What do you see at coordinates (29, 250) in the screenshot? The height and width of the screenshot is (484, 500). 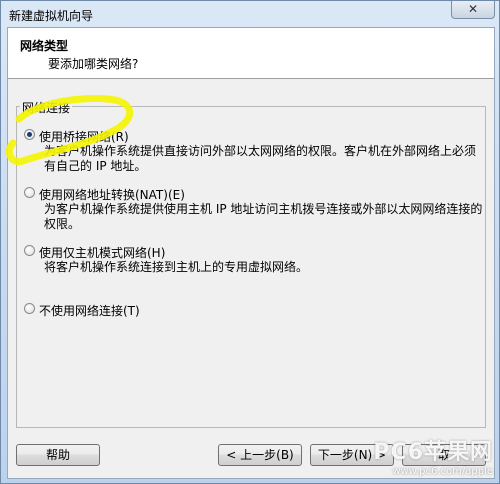 I see `radio-host-only` at bounding box center [29, 250].